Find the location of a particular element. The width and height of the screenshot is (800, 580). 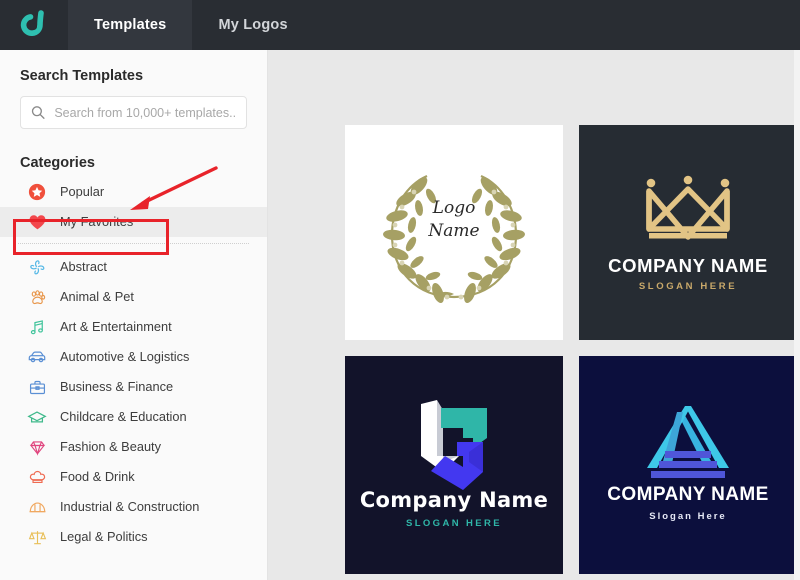

sidebar-item-label: My Favorites is located at coordinates (97, 221).